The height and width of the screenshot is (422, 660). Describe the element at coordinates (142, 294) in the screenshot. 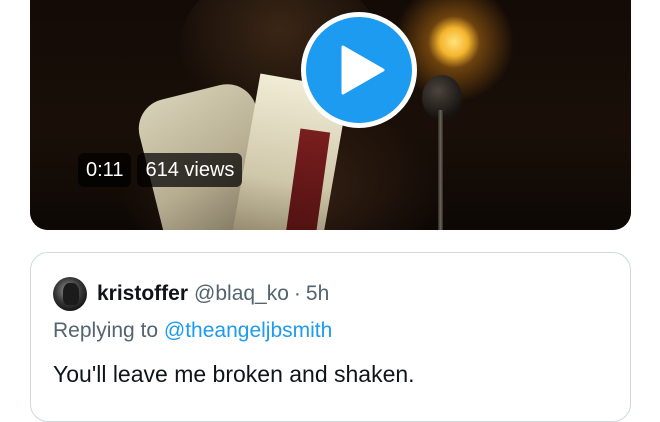

I see `display-name: kristoffer` at that location.